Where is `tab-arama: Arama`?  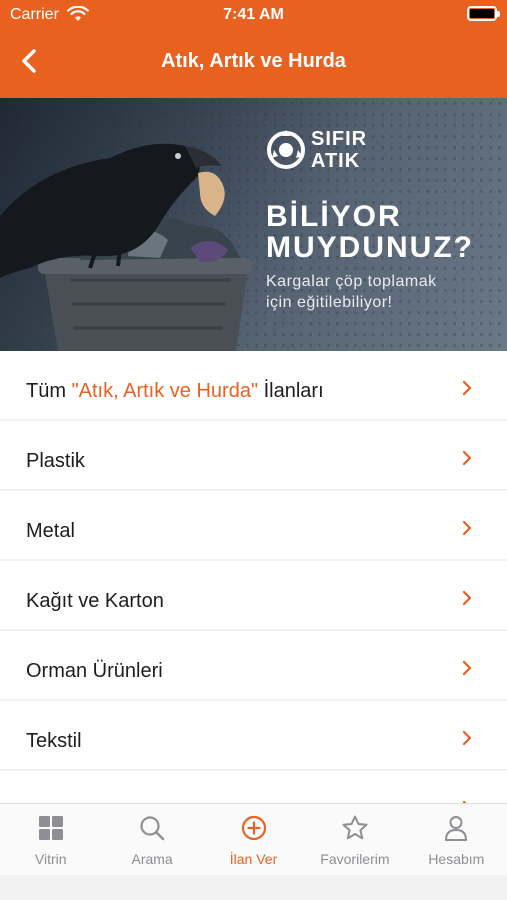
tab-arama: Arama is located at coordinates (151, 839).